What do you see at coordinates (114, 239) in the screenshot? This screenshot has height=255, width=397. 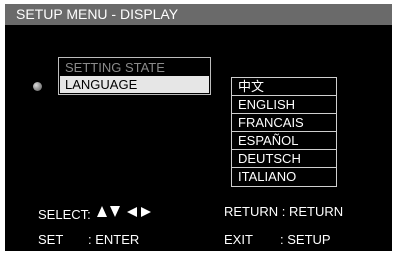 I see `enter-hint-label: : ENTER` at bounding box center [114, 239].